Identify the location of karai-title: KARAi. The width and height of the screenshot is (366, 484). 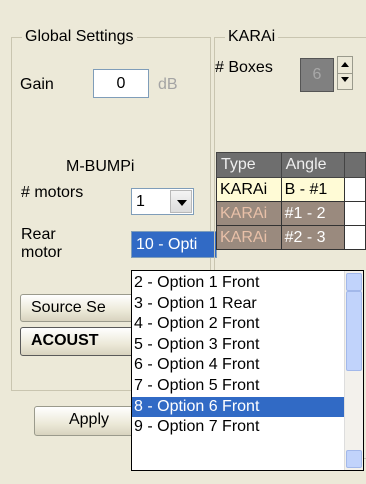
(252, 37).